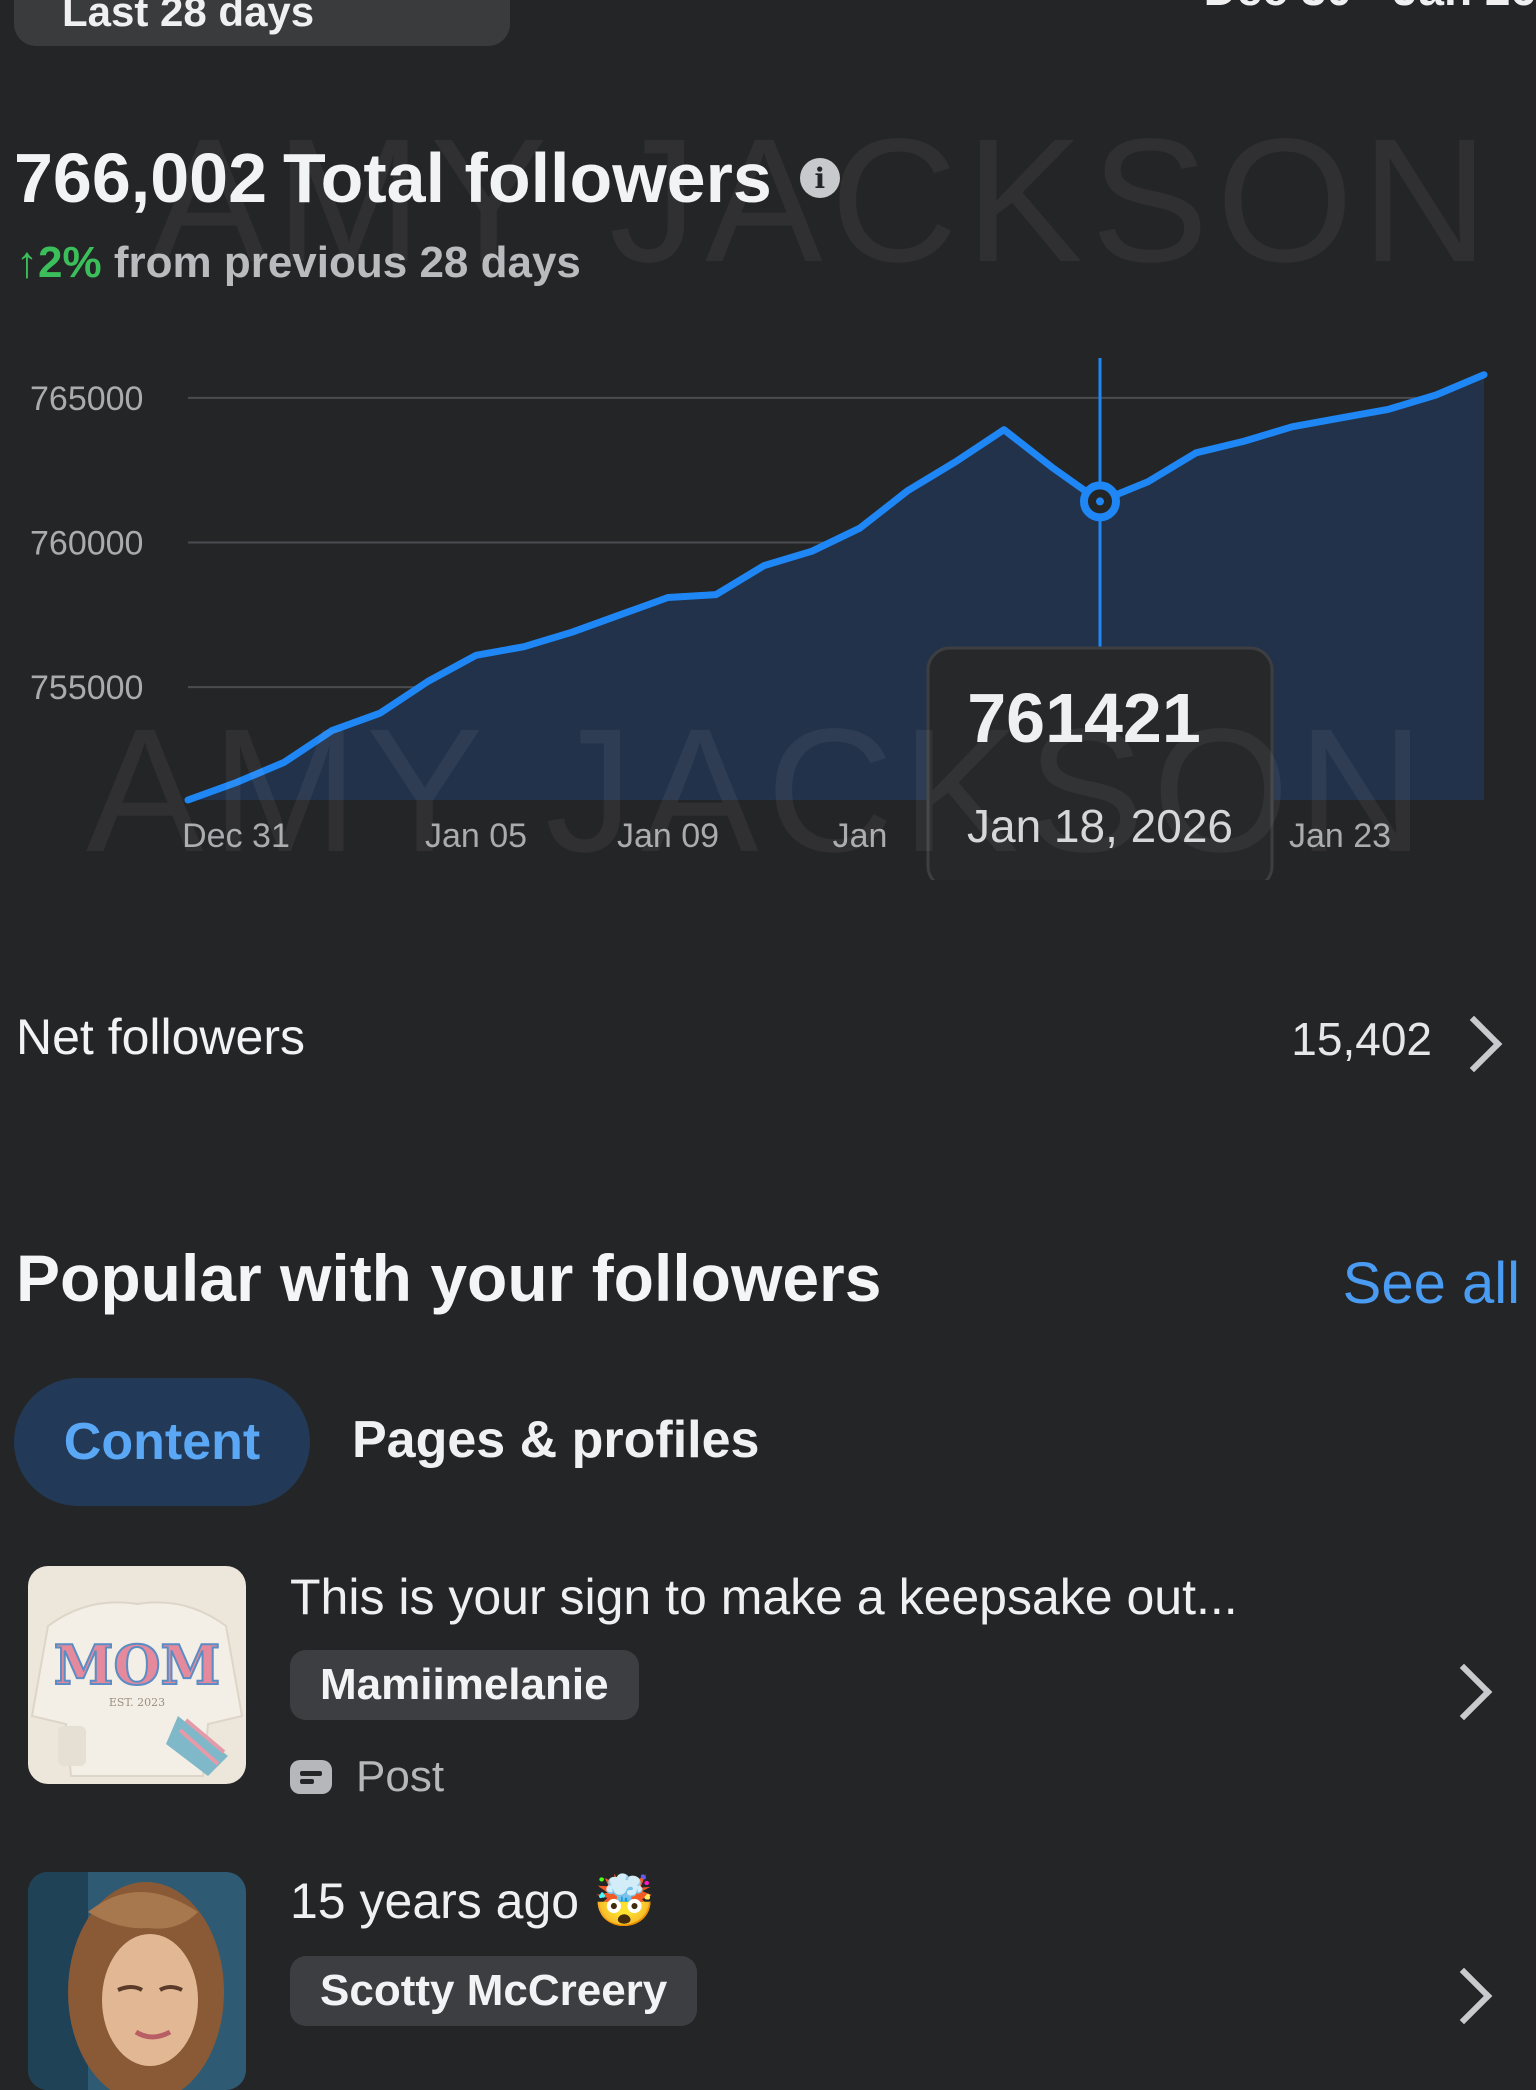 This screenshot has height=2090, width=1536. I want to click on total-followers-label: Total followers, so click(527, 178).